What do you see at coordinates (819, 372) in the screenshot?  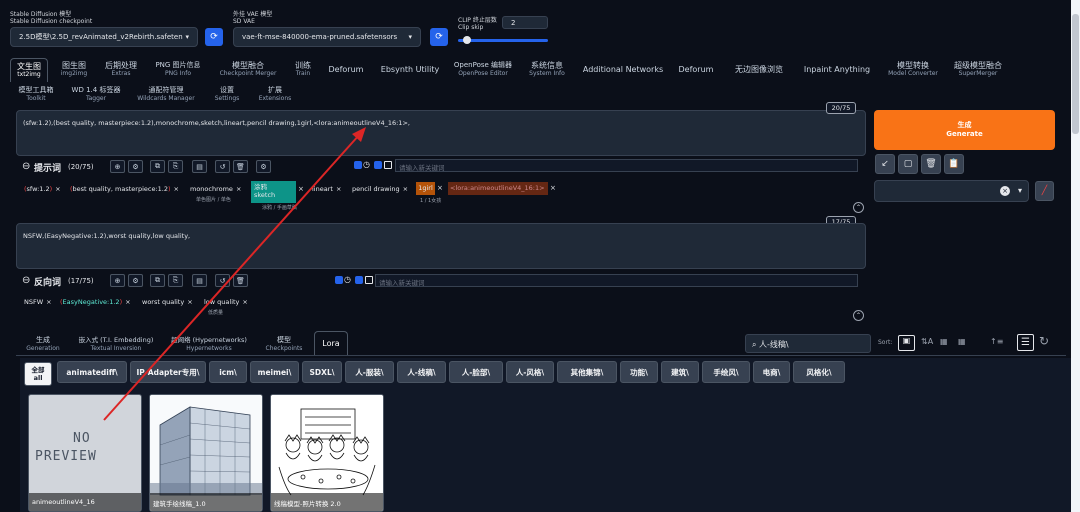 I see `filter-button: 风格化\` at bounding box center [819, 372].